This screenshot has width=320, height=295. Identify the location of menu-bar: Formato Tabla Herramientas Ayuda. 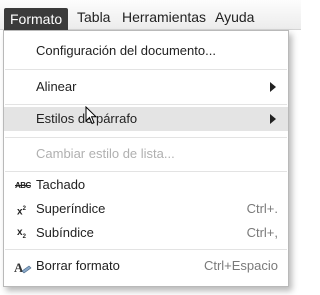
(150, 15).